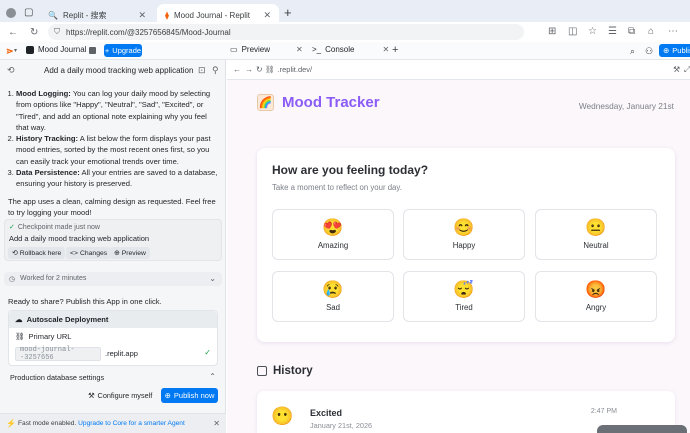 The width and height of the screenshot is (690, 433). Describe the element at coordinates (19, 319) in the screenshot. I see `cloud-icon: ☁` at that location.